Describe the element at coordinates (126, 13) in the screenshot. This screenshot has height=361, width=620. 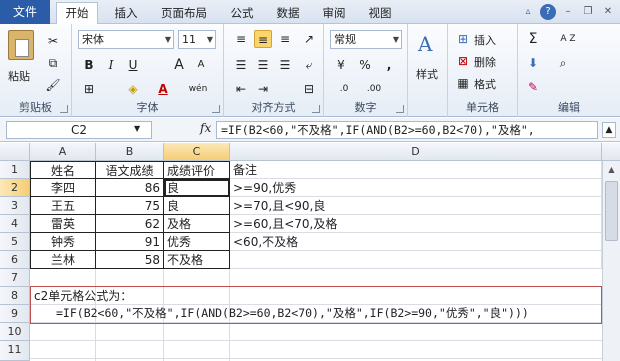
I see `tab-insert: 插入` at that location.